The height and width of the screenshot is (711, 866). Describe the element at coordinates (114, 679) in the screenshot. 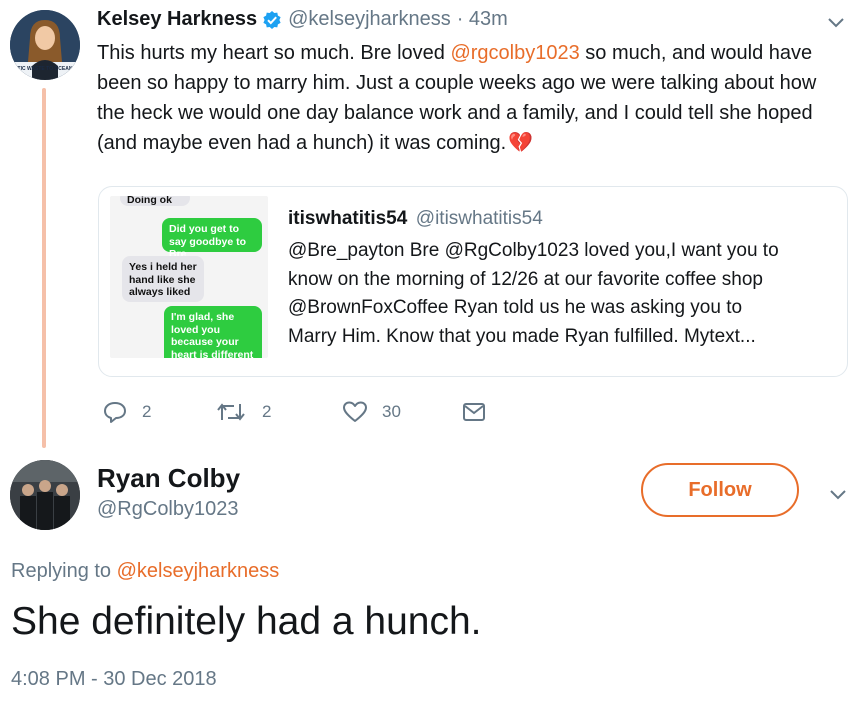

I see `reply-timestamp: 4:08 PM - 30 Dec 2018` at that location.